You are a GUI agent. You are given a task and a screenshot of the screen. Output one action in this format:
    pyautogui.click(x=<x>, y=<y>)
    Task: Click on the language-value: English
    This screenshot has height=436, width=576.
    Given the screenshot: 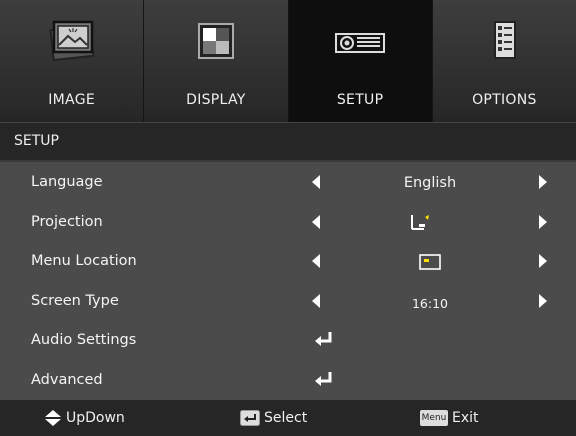 What is the action you would take?
    pyautogui.click(x=430, y=183)
    